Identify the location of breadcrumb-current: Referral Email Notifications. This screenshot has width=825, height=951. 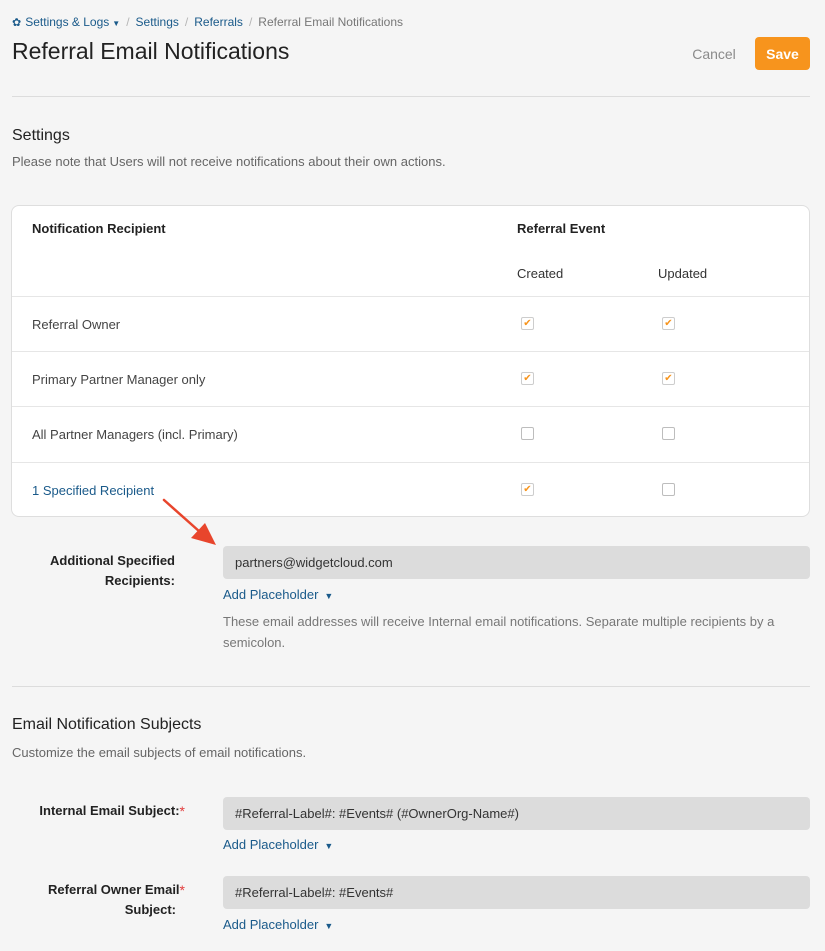
(330, 22).